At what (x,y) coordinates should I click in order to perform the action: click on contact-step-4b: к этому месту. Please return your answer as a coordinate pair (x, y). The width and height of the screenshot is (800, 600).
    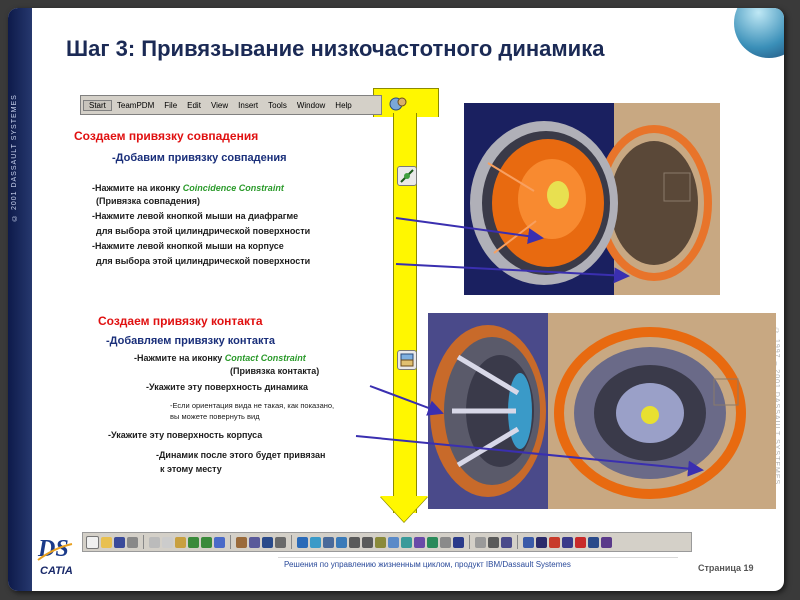
    Looking at the image, I should click on (191, 469).